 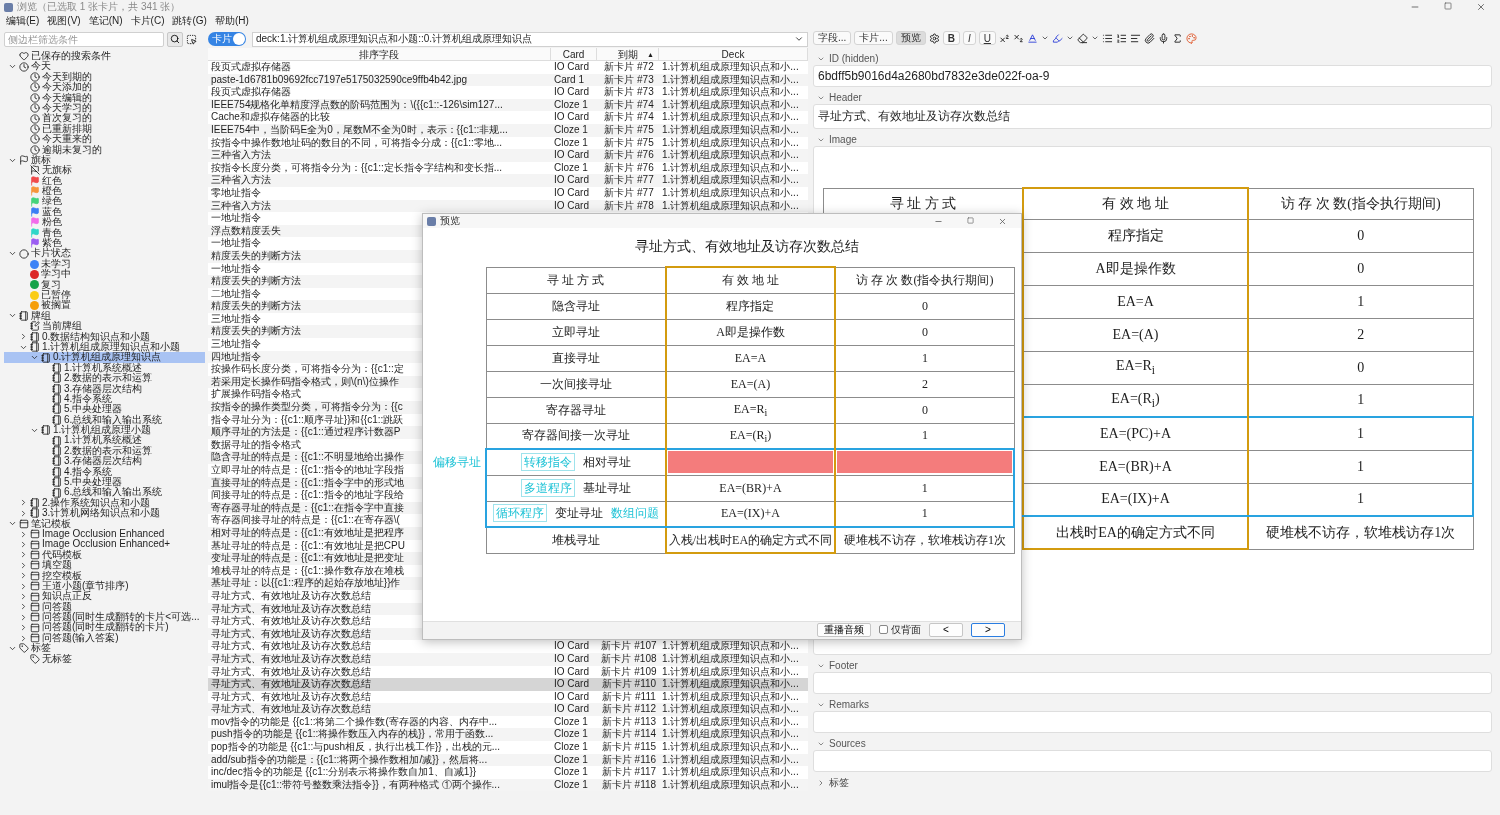 What do you see at coordinates (256, 444) in the screenshot?
I see `table-cell: 数据寻址的指令格式` at bounding box center [256, 444].